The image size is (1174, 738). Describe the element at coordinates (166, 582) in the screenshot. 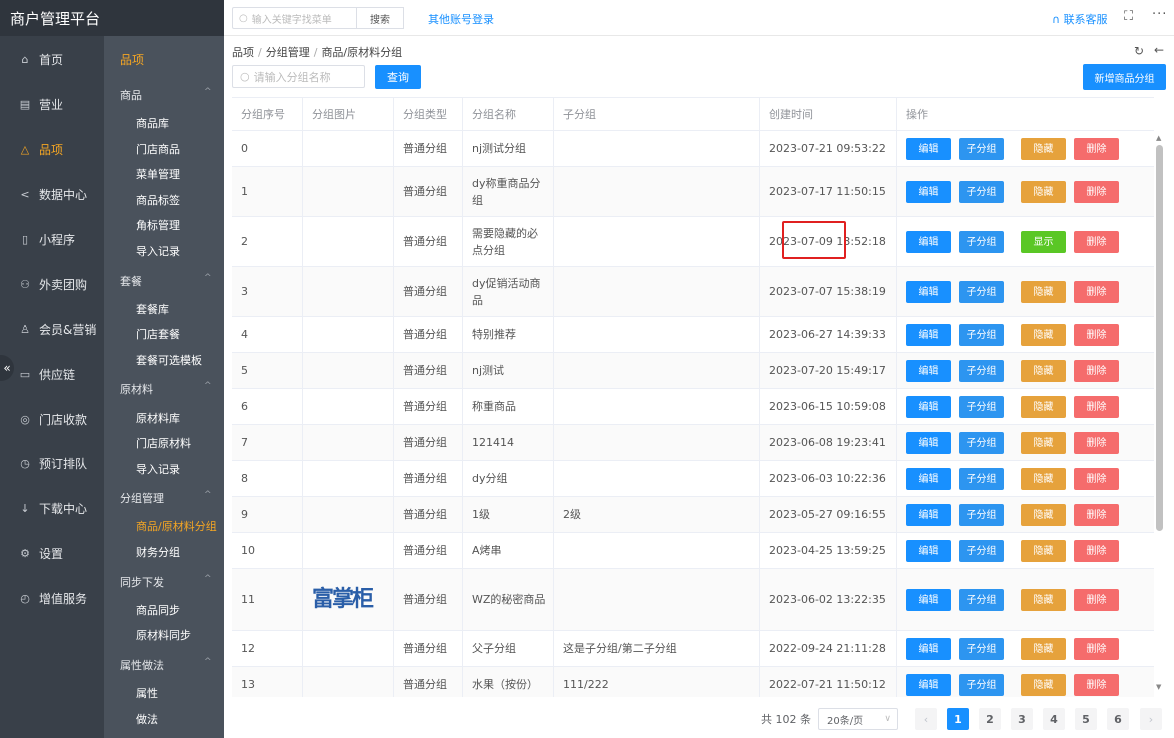

I see `submenu-group: 同步下发 ^` at that location.